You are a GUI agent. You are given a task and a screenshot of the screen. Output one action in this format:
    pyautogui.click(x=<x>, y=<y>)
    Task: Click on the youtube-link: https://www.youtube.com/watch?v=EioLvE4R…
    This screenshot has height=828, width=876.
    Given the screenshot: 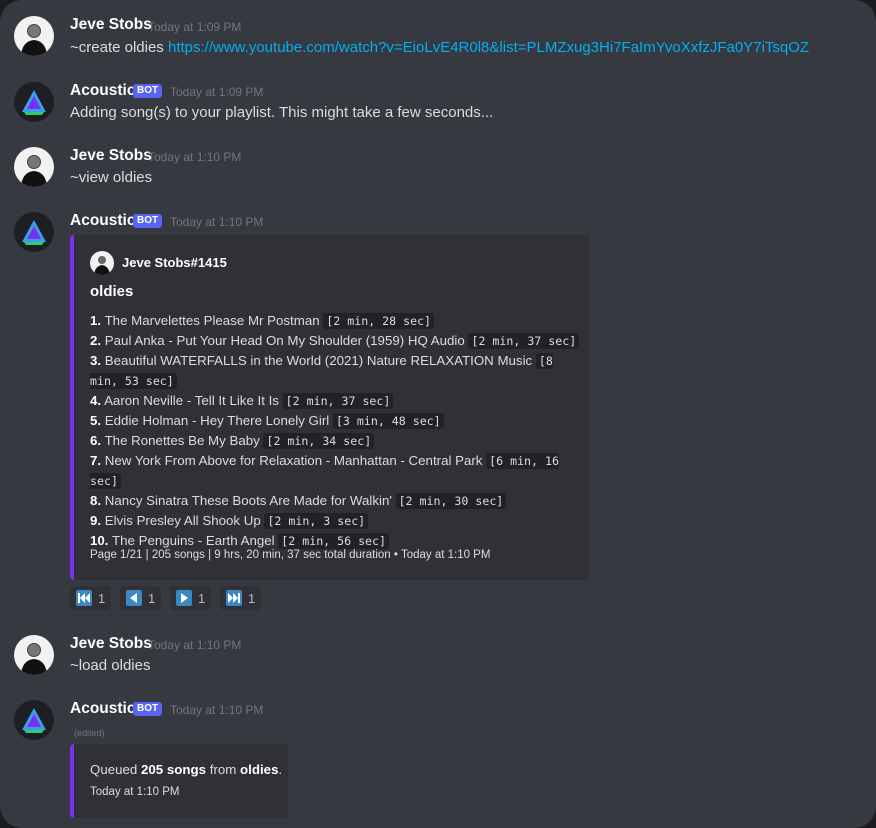 What is the action you would take?
    pyautogui.click(x=488, y=47)
    